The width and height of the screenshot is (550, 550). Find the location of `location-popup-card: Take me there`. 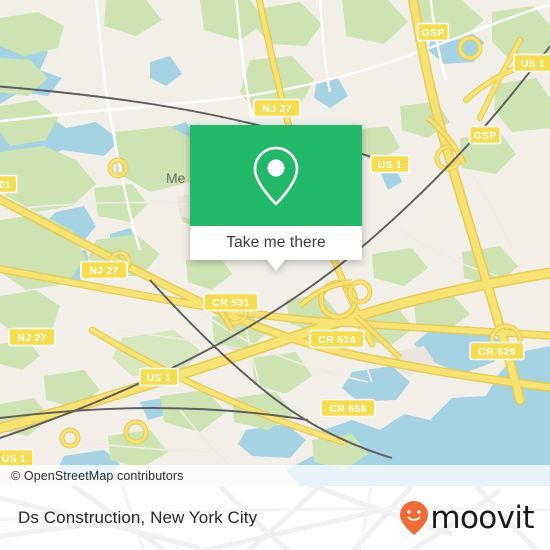

location-popup-card: Take me there is located at coordinates (276, 198).